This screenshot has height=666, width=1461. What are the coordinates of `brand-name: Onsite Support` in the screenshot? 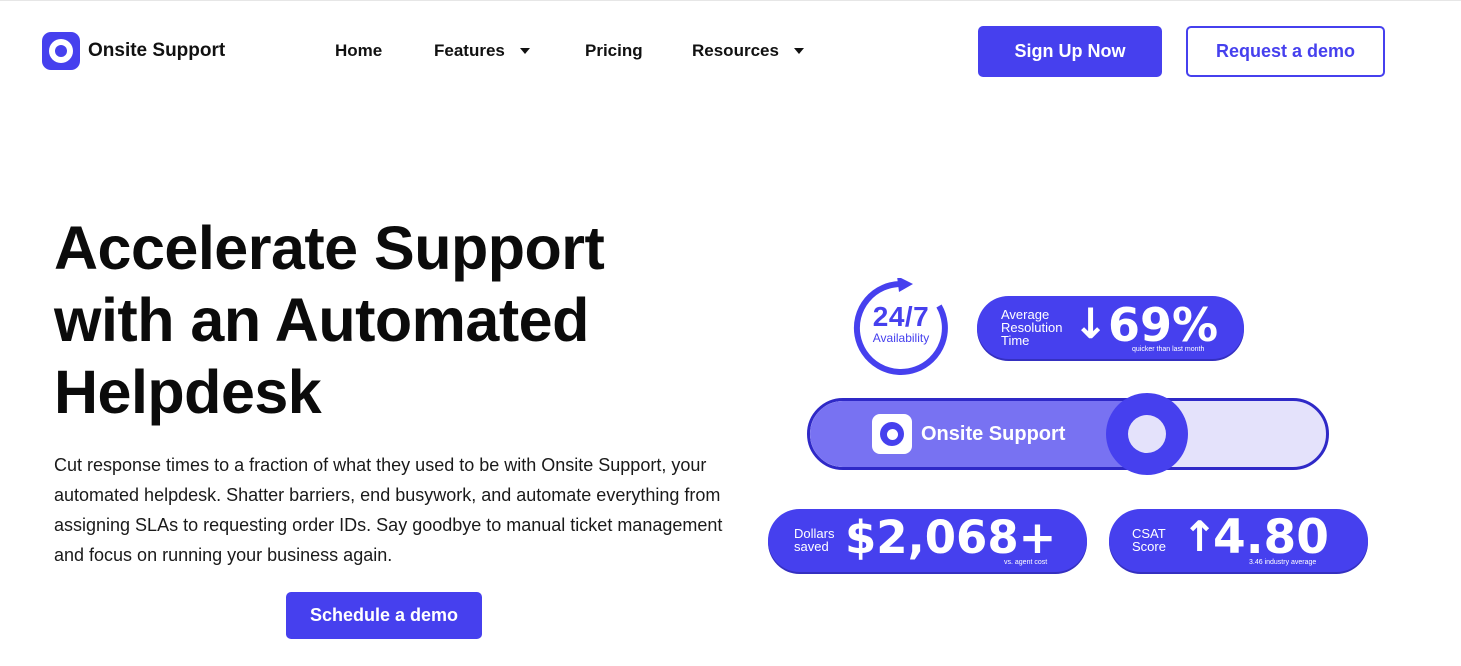 It's located at (157, 50).